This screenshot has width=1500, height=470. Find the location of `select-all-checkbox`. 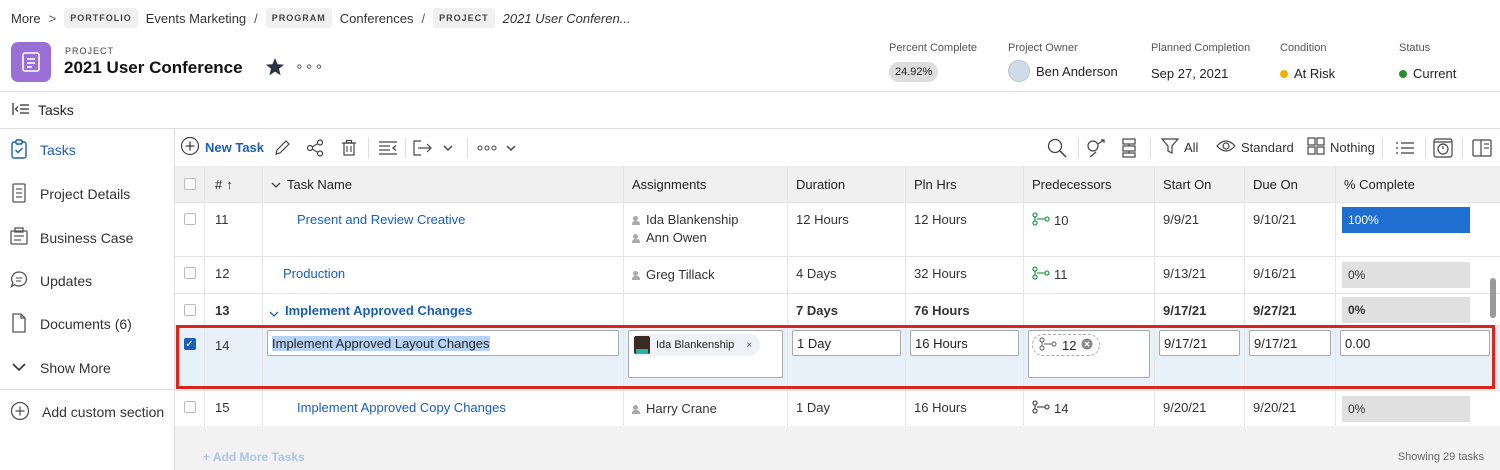

select-all-checkbox is located at coordinates (189, 184).